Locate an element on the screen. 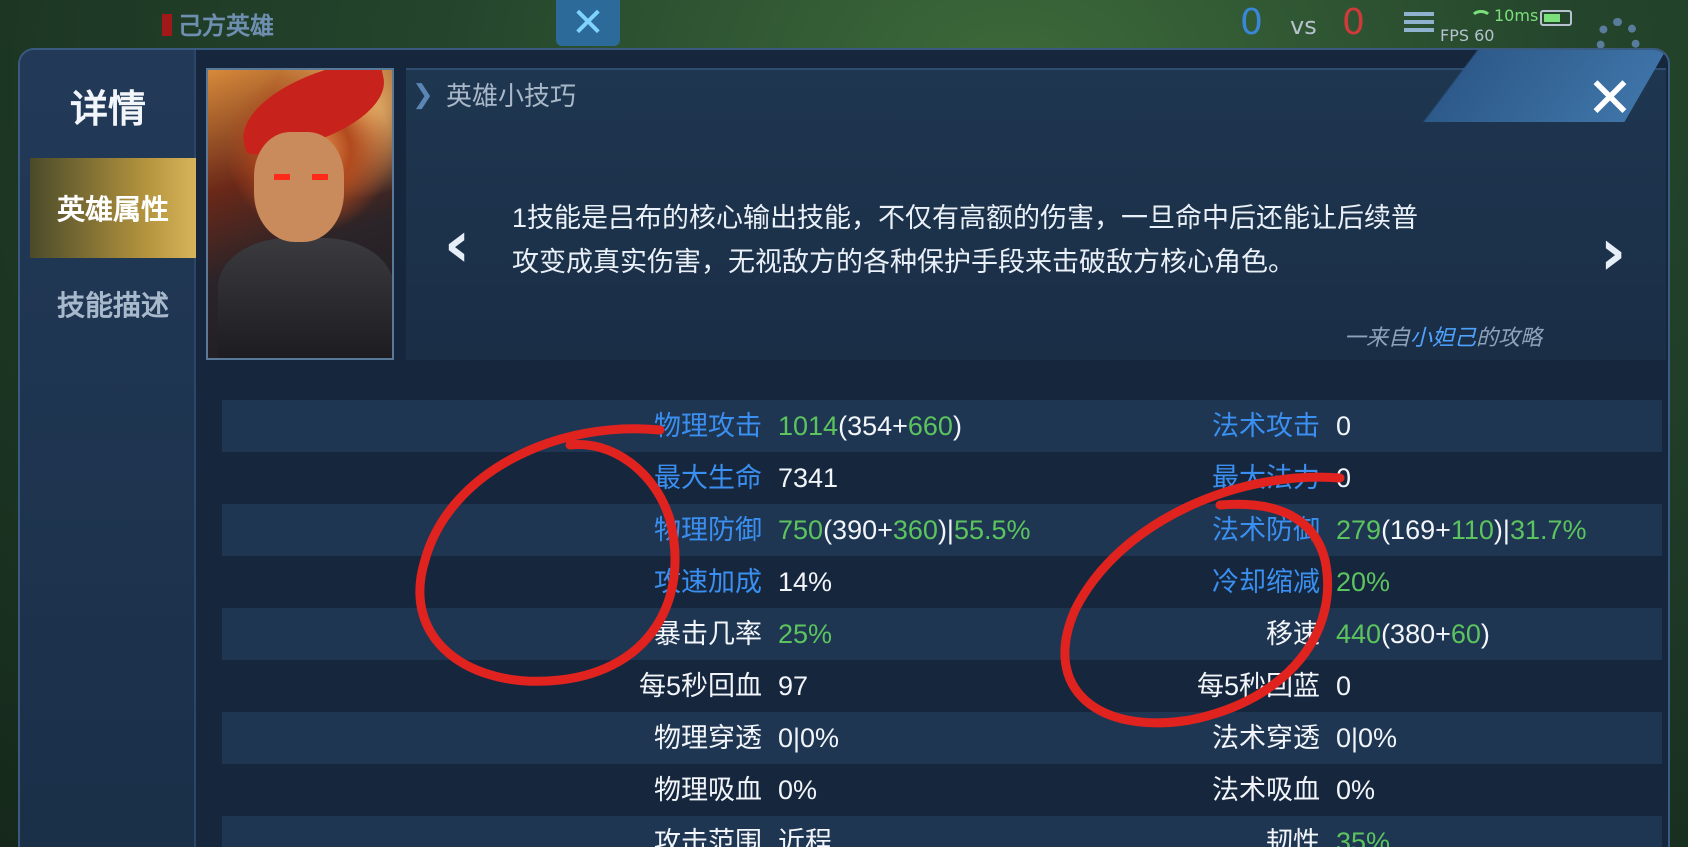 The image size is (1688, 847). chevron-right-icon: › is located at coordinates (1613, 253).